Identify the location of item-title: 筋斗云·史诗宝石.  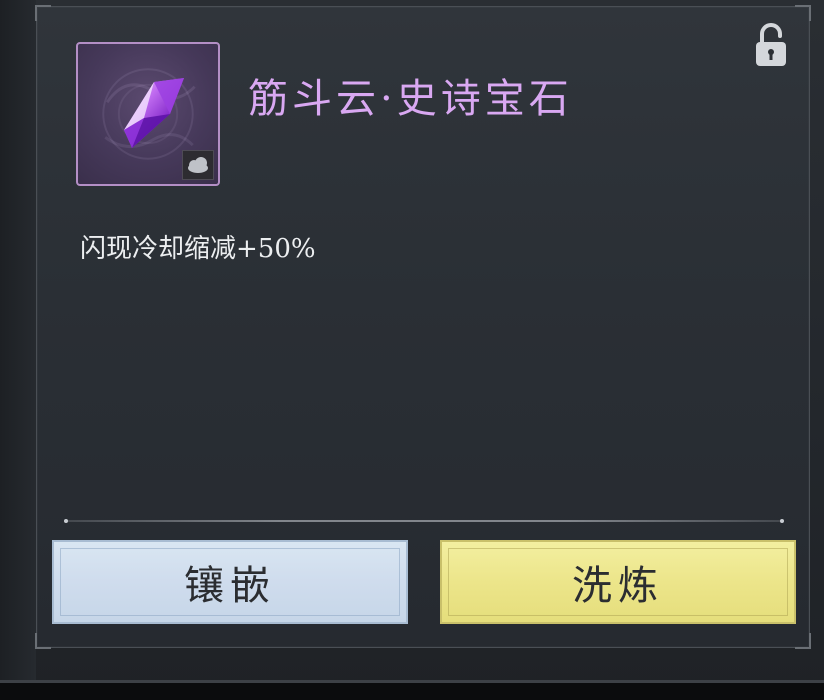
(410, 99).